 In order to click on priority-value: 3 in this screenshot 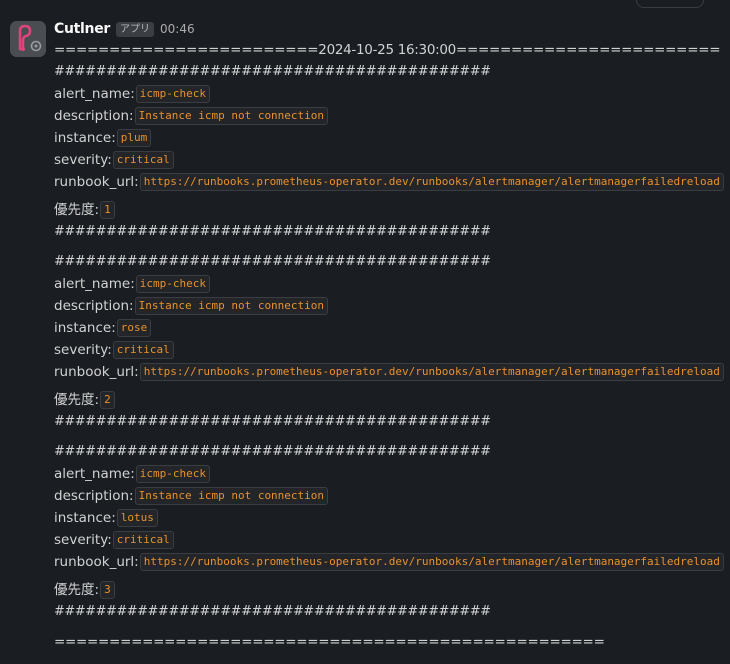, I will do `click(107, 590)`.